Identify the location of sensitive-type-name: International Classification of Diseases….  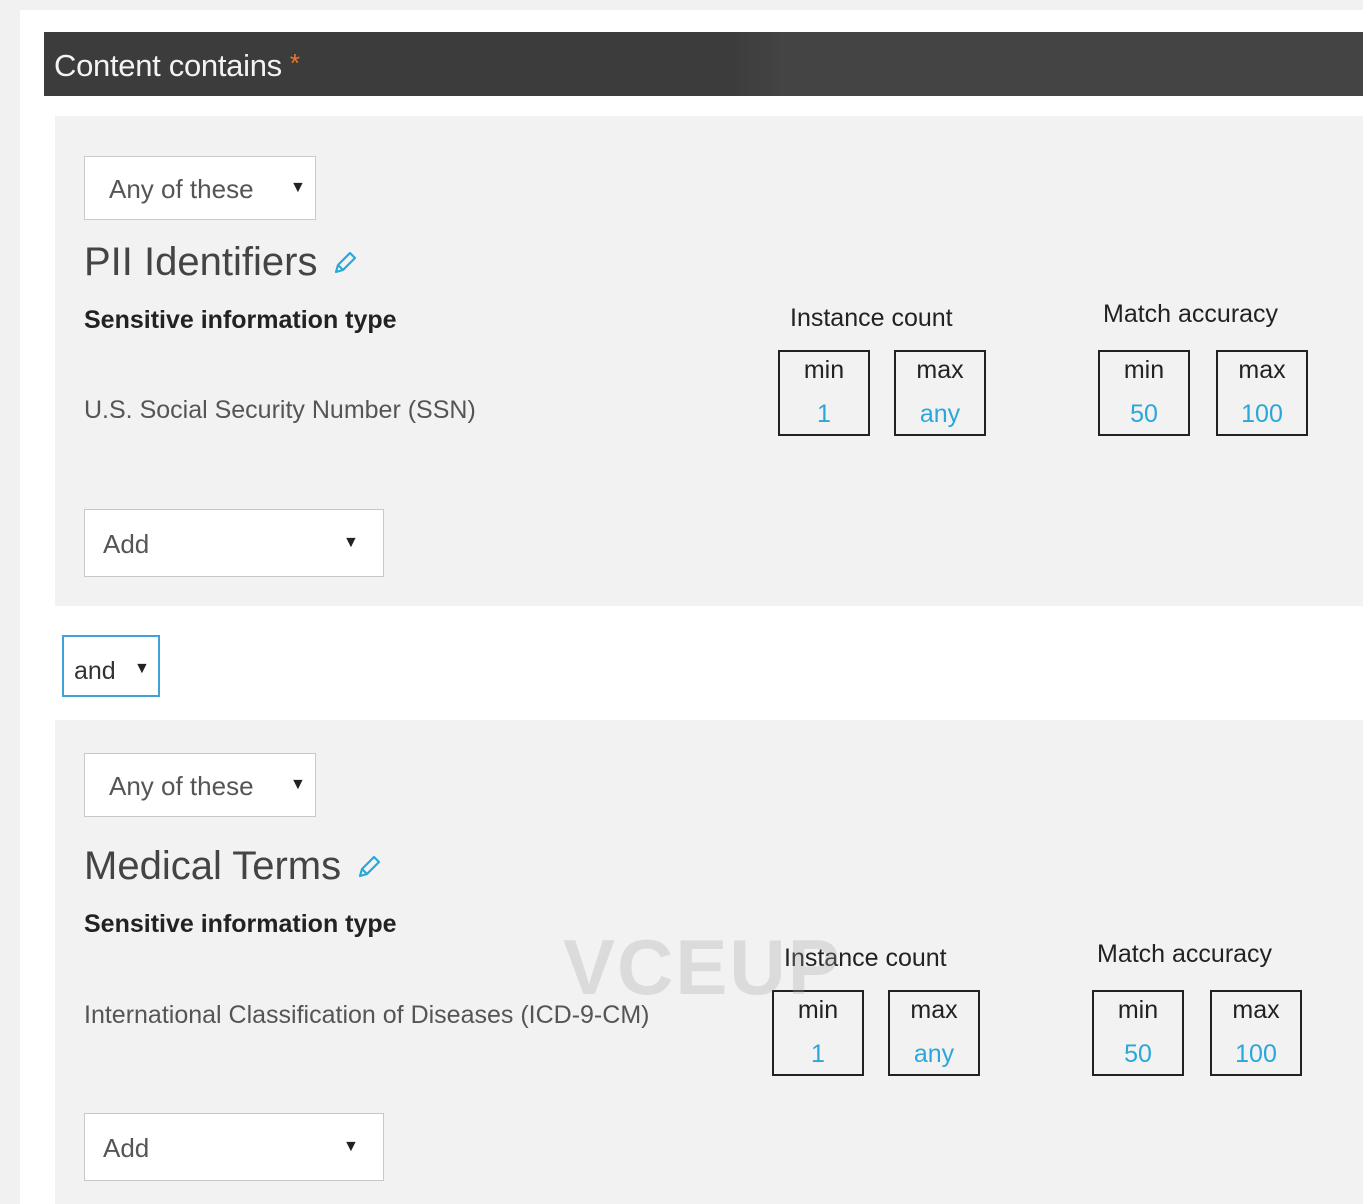
(367, 1015).